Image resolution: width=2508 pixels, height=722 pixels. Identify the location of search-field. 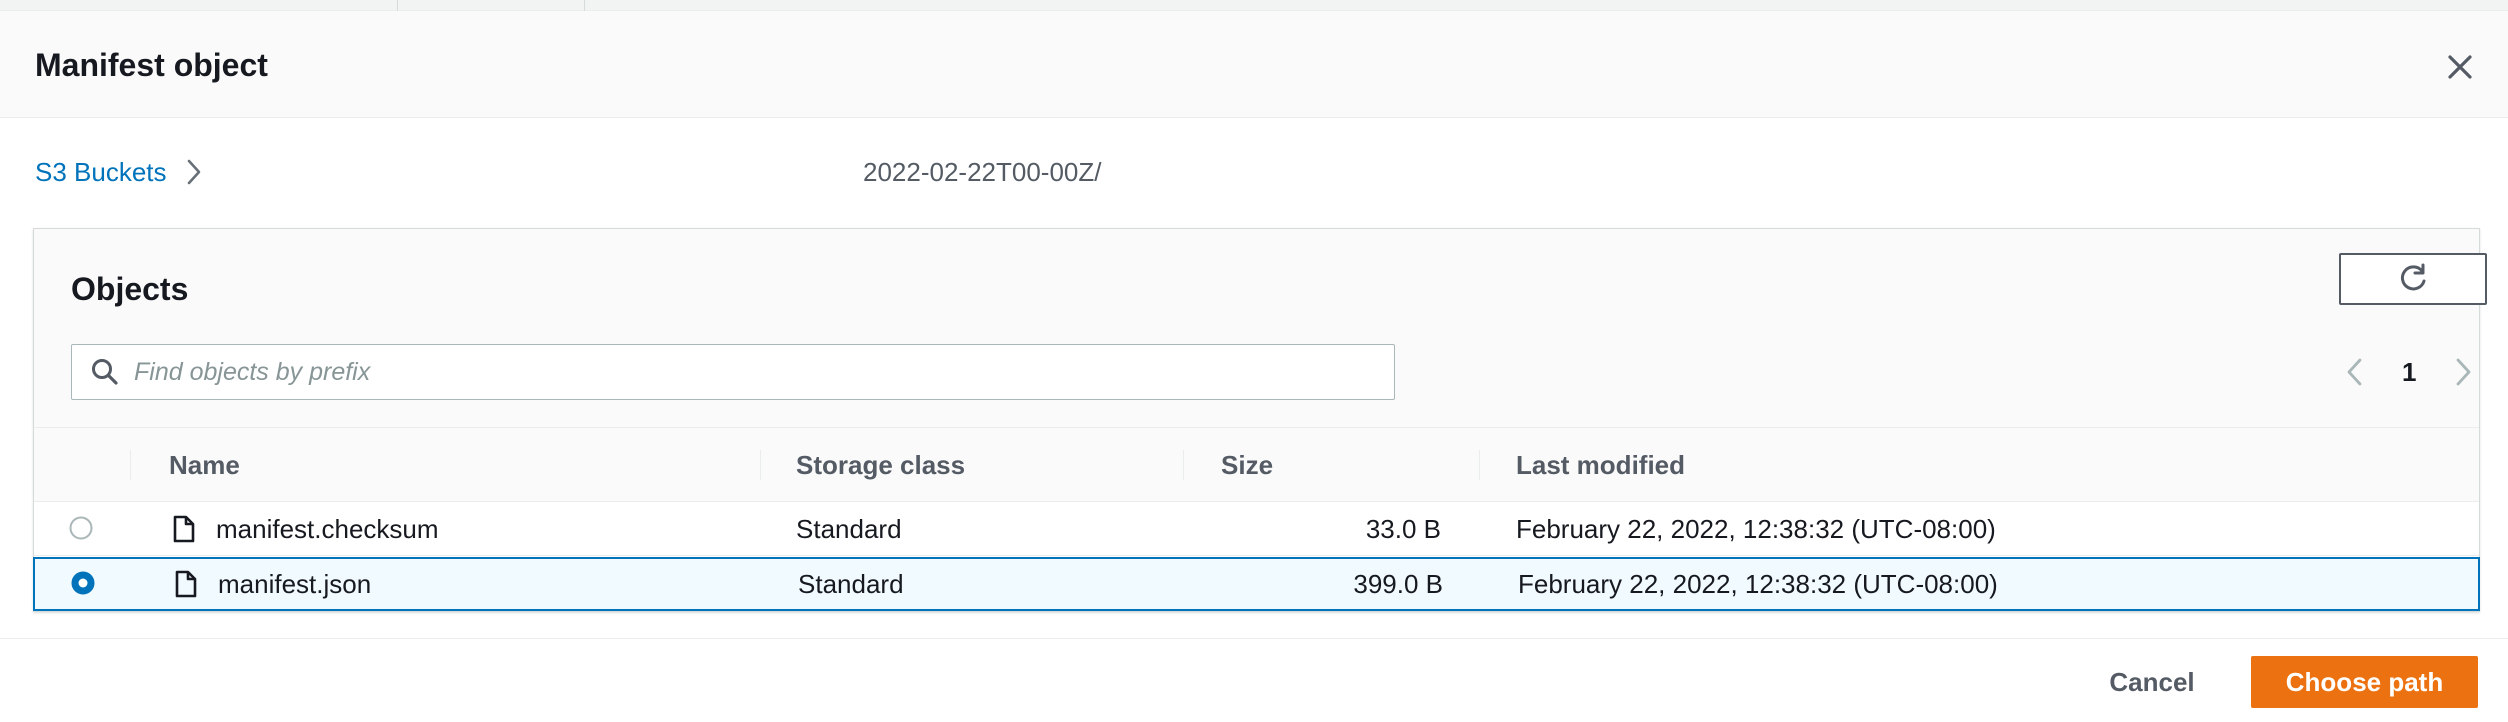
(733, 372).